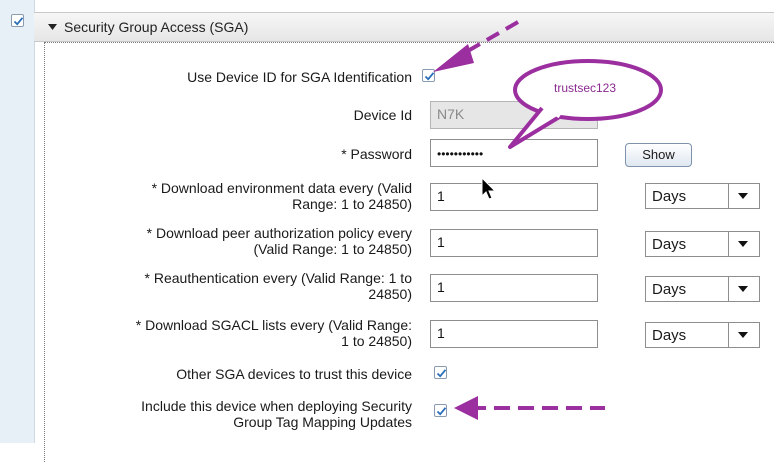 This screenshot has width=774, height=462. What do you see at coordinates (514, 334) in the screenshot?
I see `sgacl-input: 1` at bounding box center [514, 334].